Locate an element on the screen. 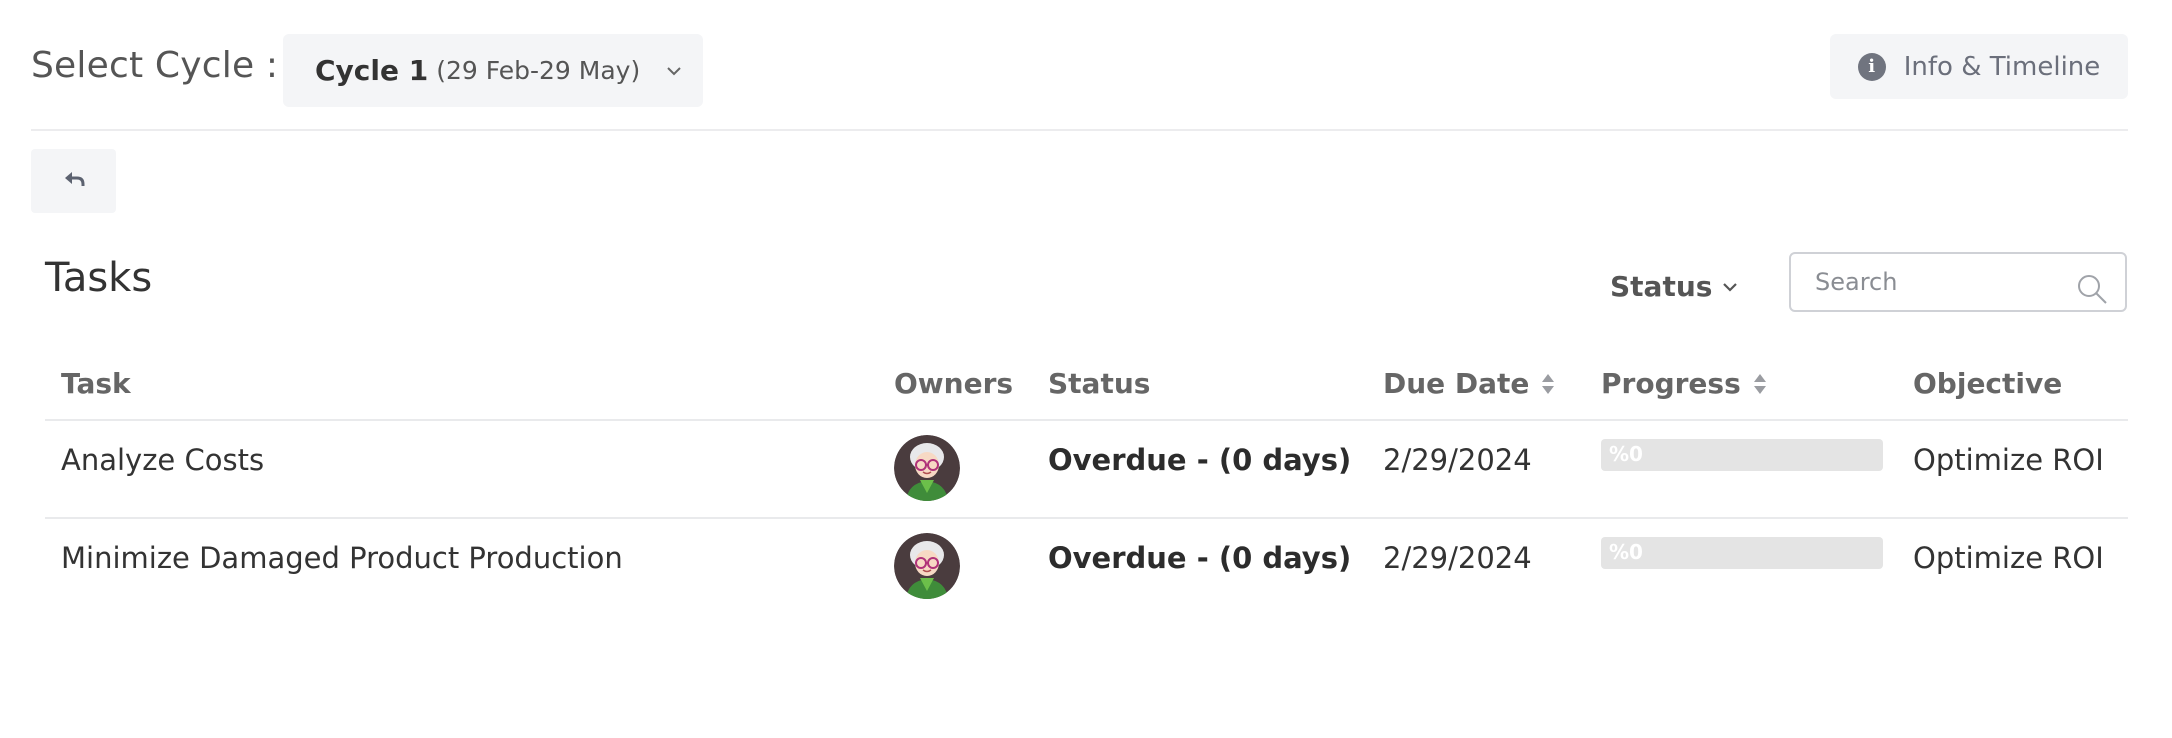 The height and width of the screenshot is (738, 2172). column-header-due-date: Due Date is located at coordinates (1469, 383).